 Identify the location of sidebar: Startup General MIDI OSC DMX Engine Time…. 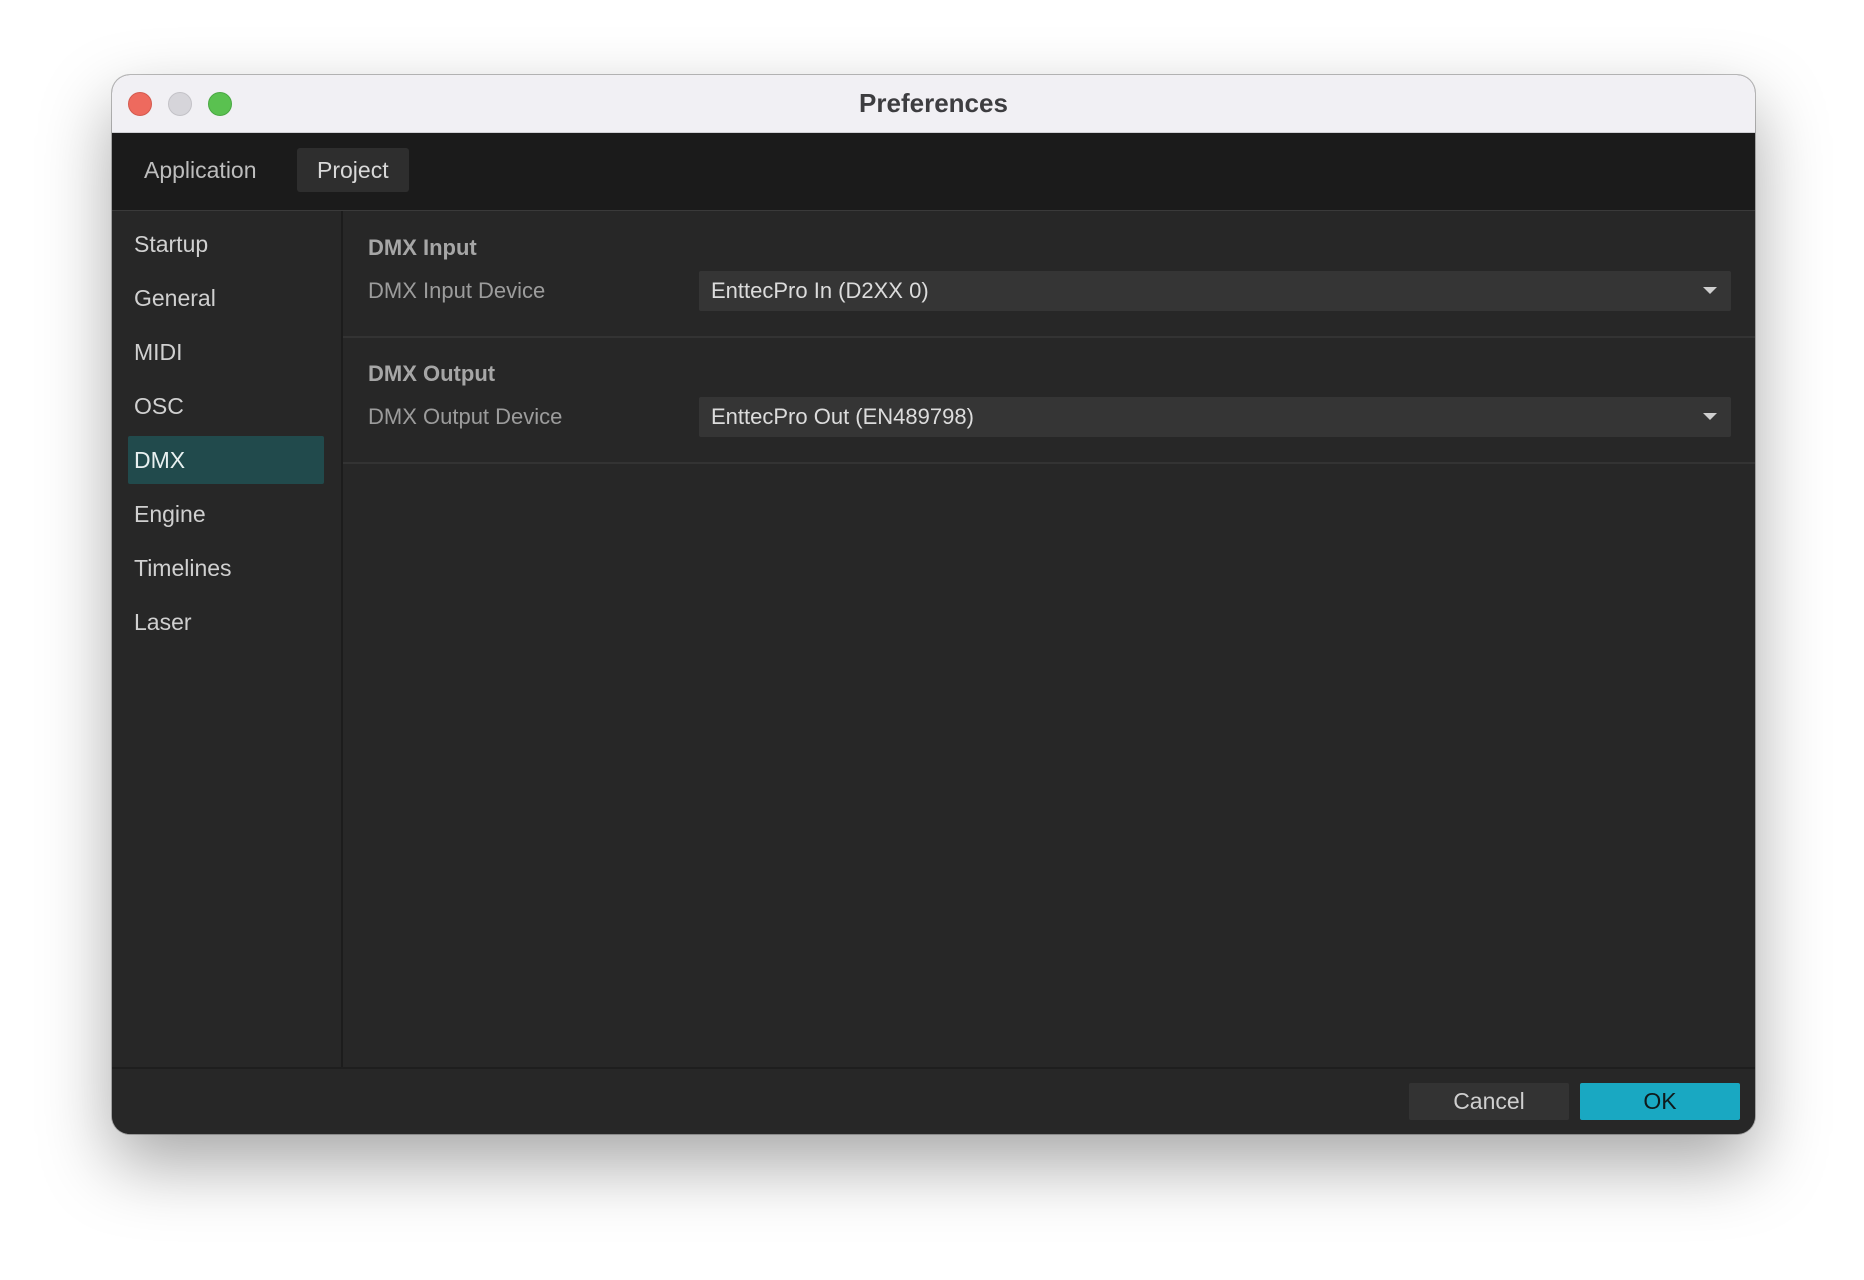
(227, 639).